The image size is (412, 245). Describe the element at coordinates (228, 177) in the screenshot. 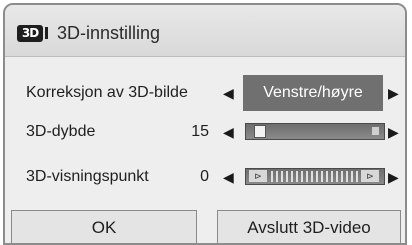

I see `viewpoint-arrow-left-icon: ◀` at that location.